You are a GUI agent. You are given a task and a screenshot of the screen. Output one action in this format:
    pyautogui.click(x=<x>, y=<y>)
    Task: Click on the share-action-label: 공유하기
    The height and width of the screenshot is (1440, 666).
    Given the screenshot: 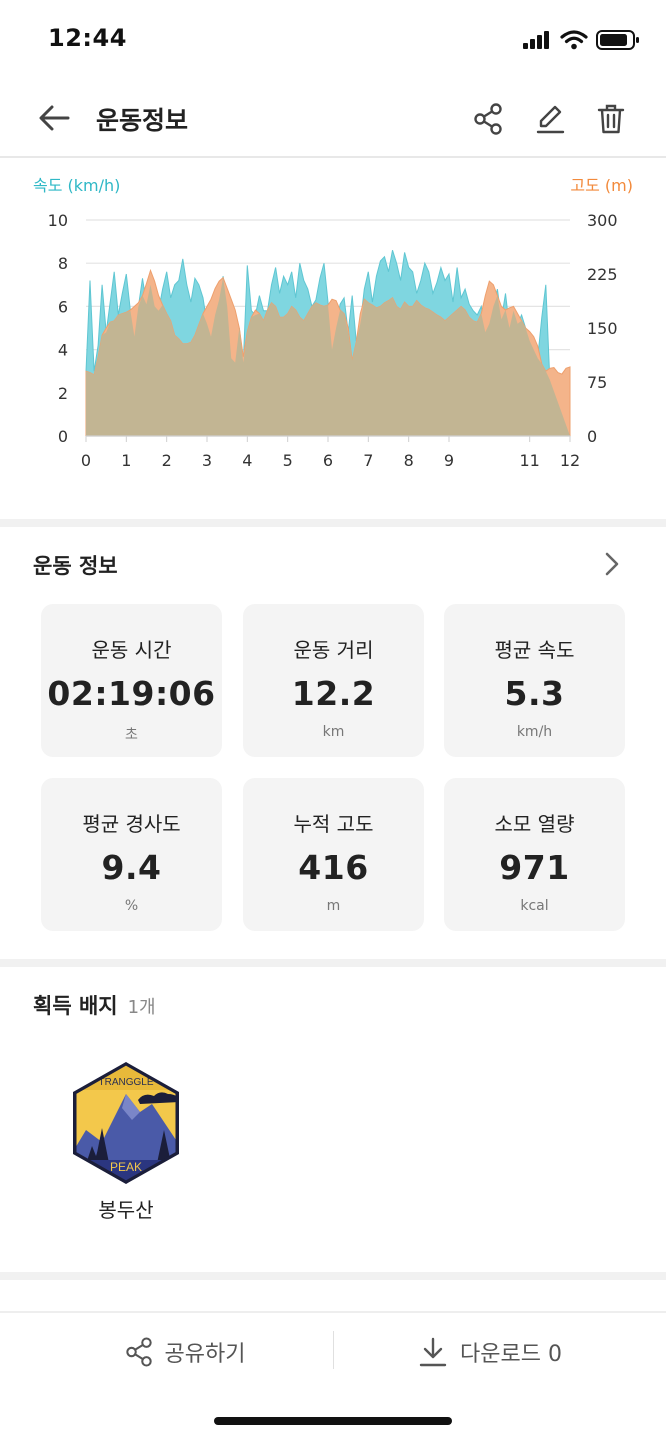 What is the action you would take?
    pyautogui.click(x=205, y=1354)
    